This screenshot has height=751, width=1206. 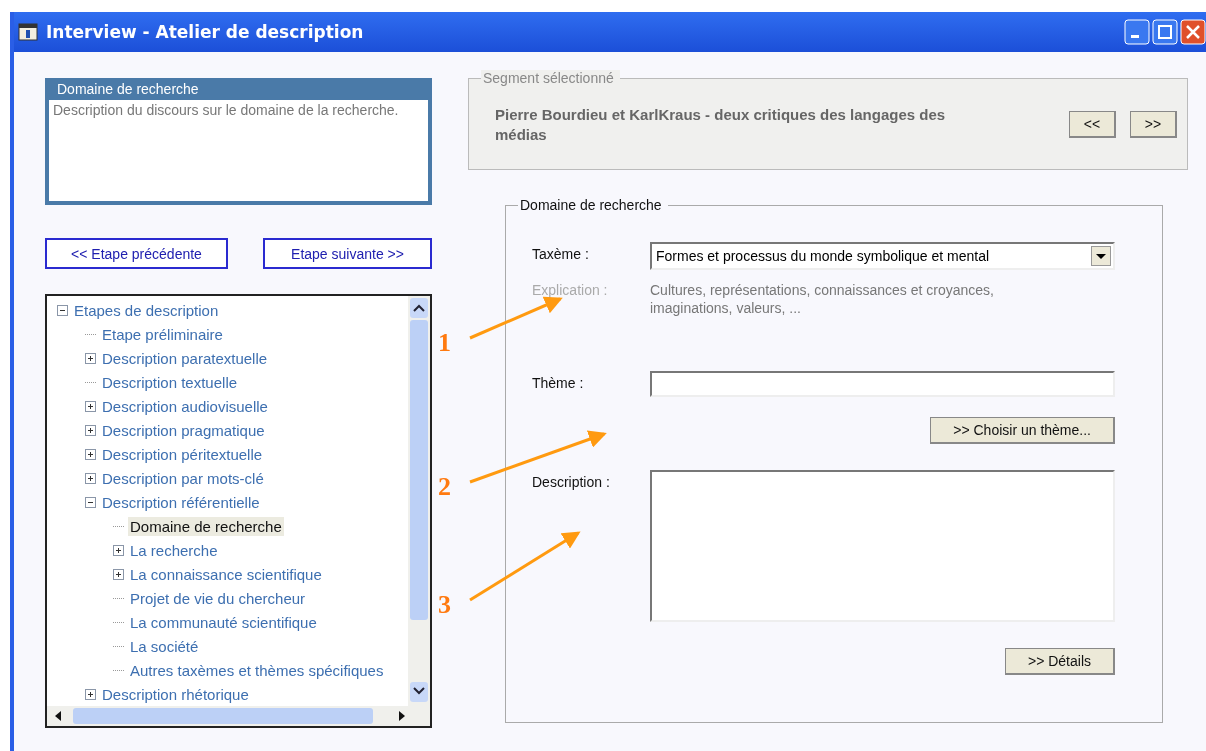 I want to click on tree-item: Description textuelle, so click(x=170, y=382).